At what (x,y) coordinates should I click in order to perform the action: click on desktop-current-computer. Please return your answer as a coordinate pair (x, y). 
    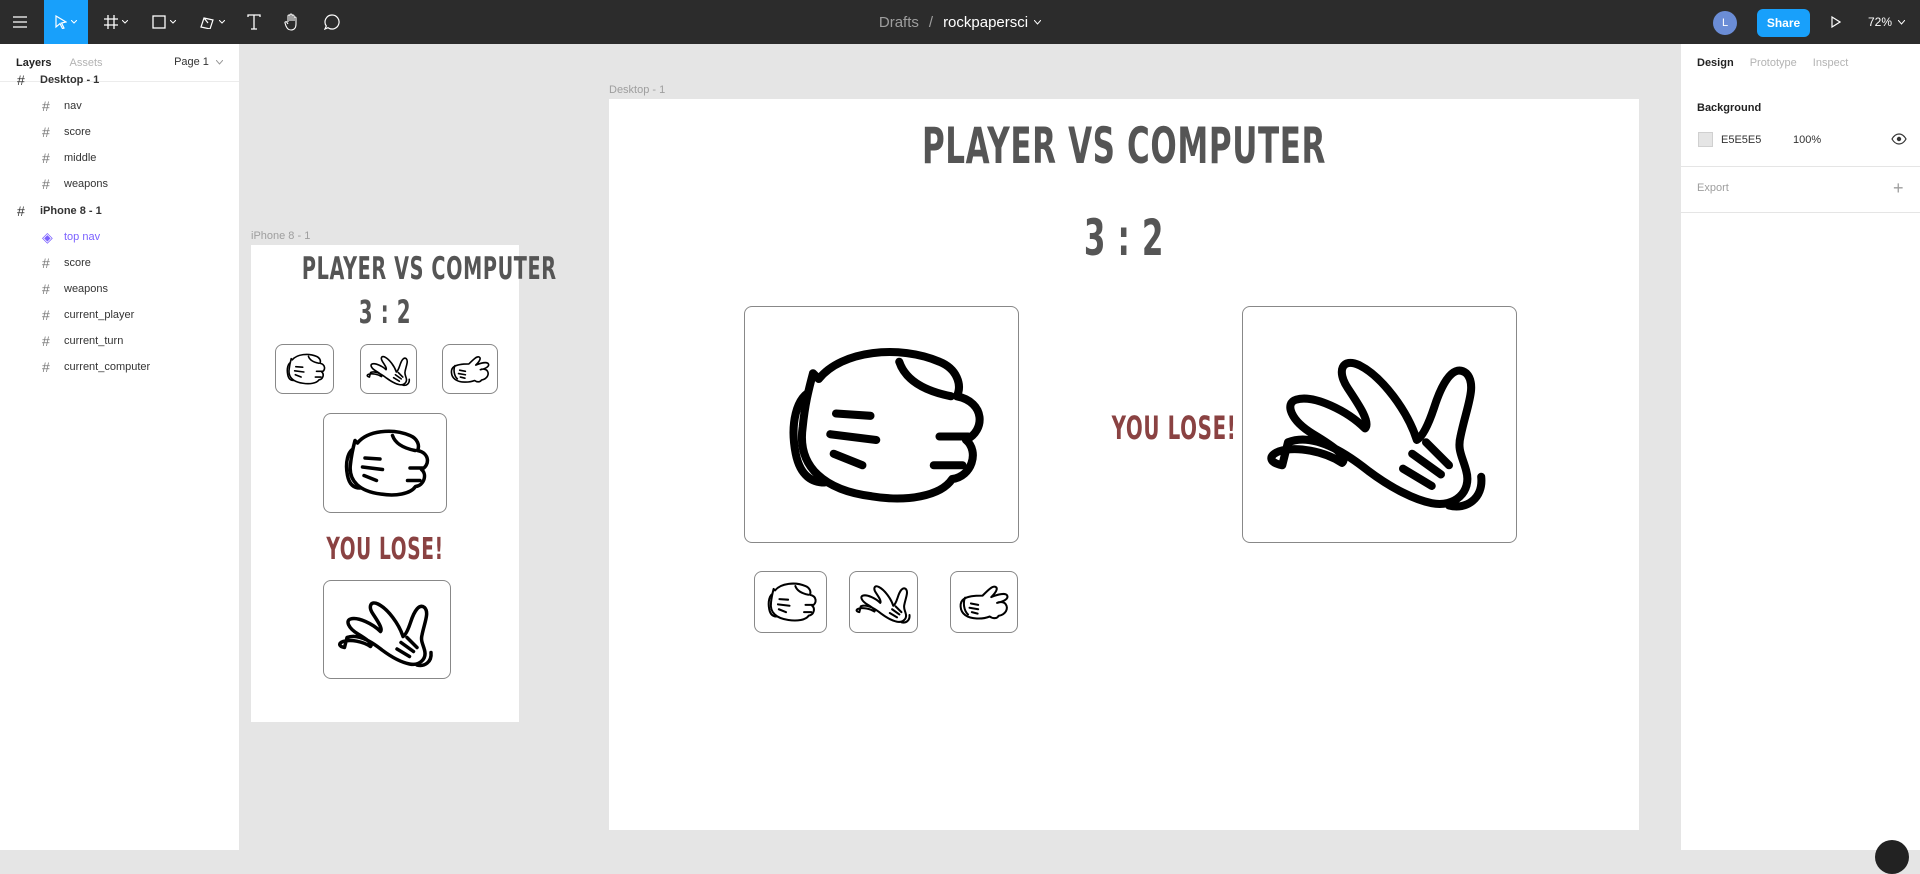
    Looking at the image, I should click on (1379, 424).